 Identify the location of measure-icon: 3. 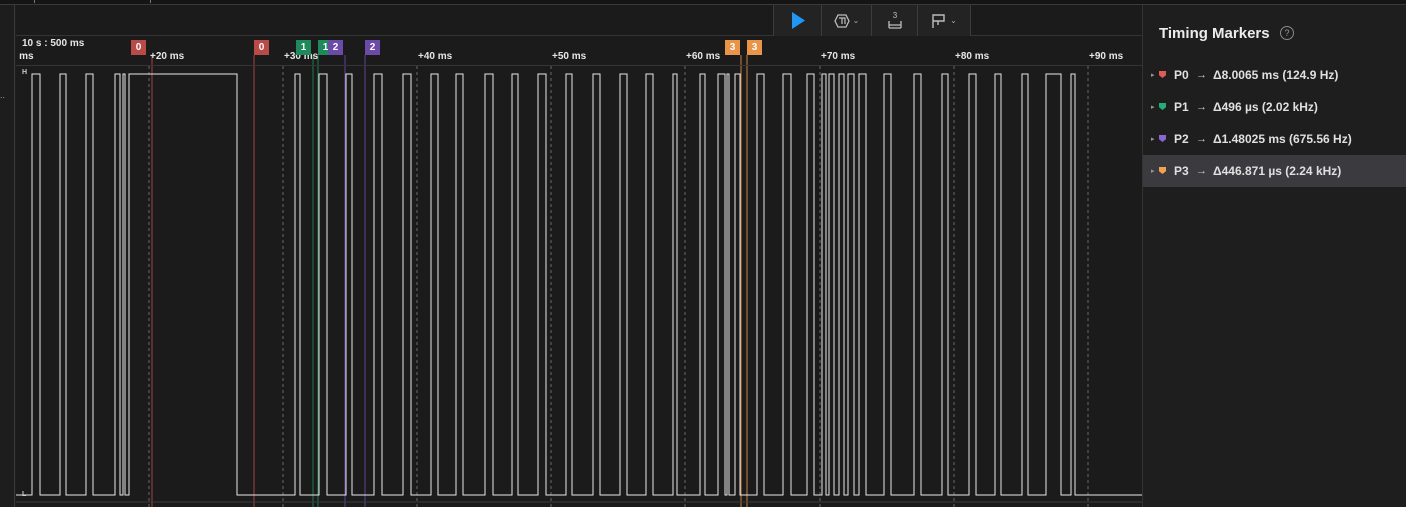
(894, 20).